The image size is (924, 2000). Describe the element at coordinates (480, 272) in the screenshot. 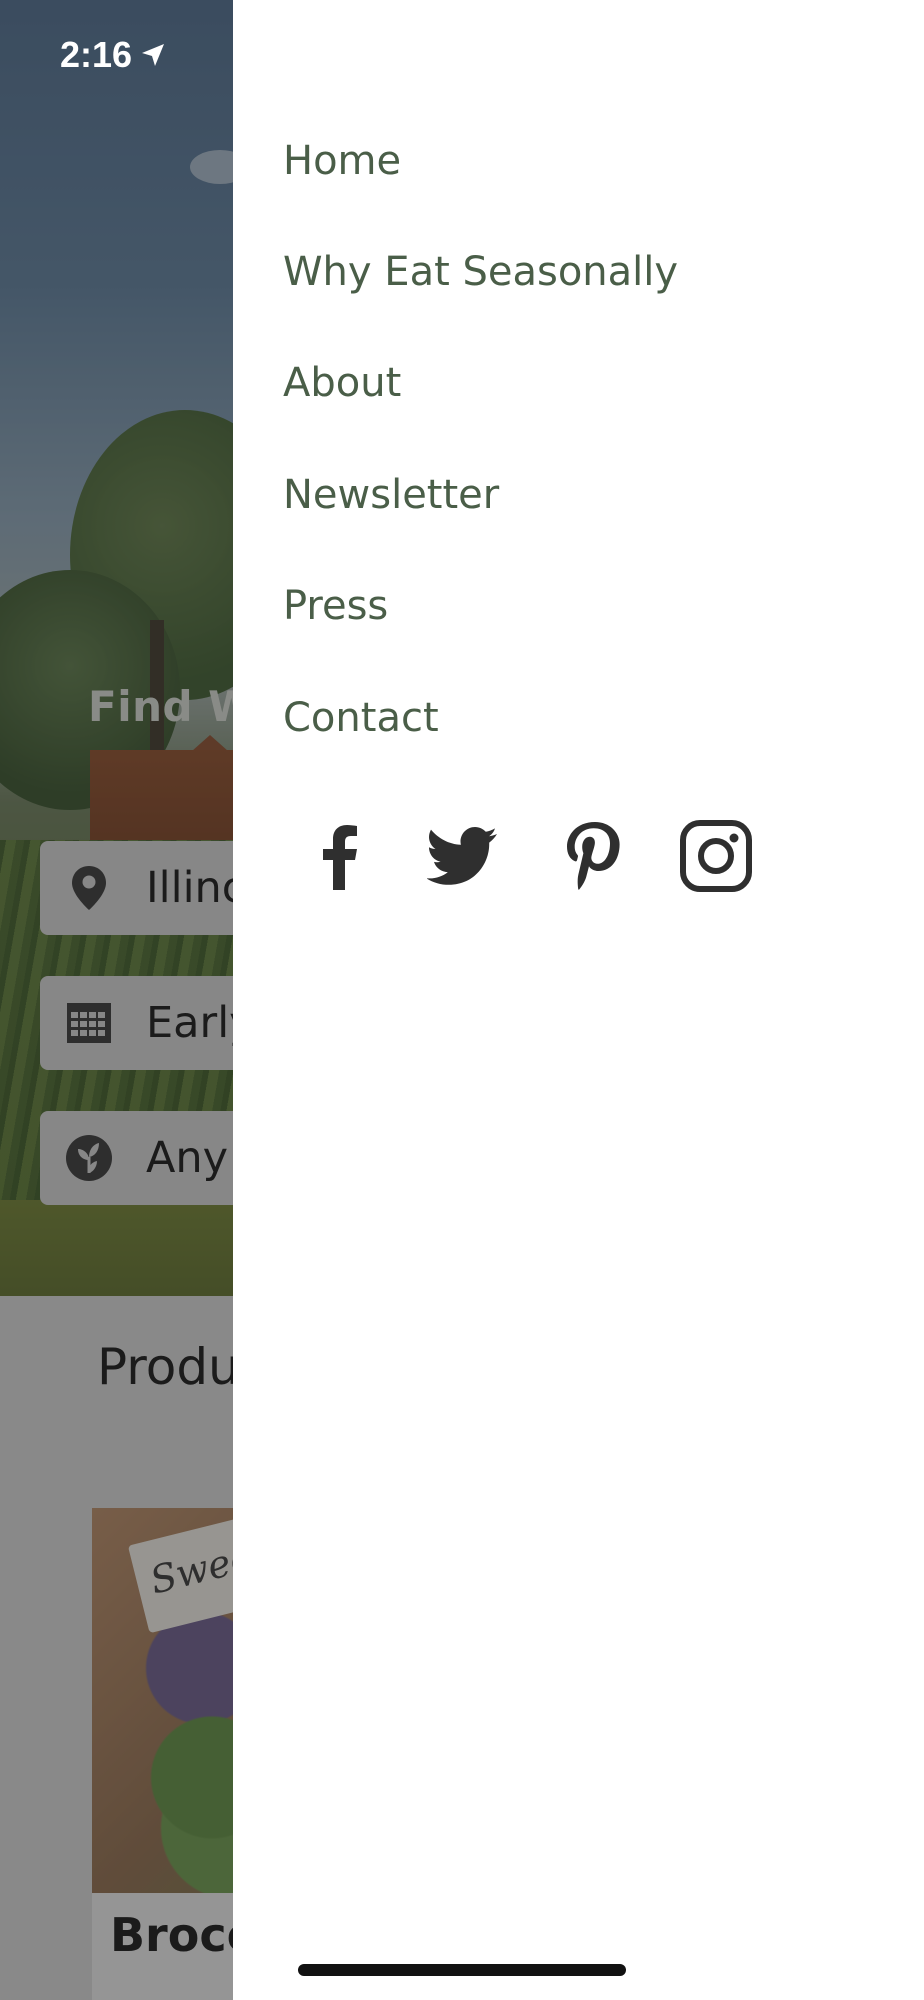

I see `menu-item-why-eat-seasonally: Why Eat Seasonally` at that location.